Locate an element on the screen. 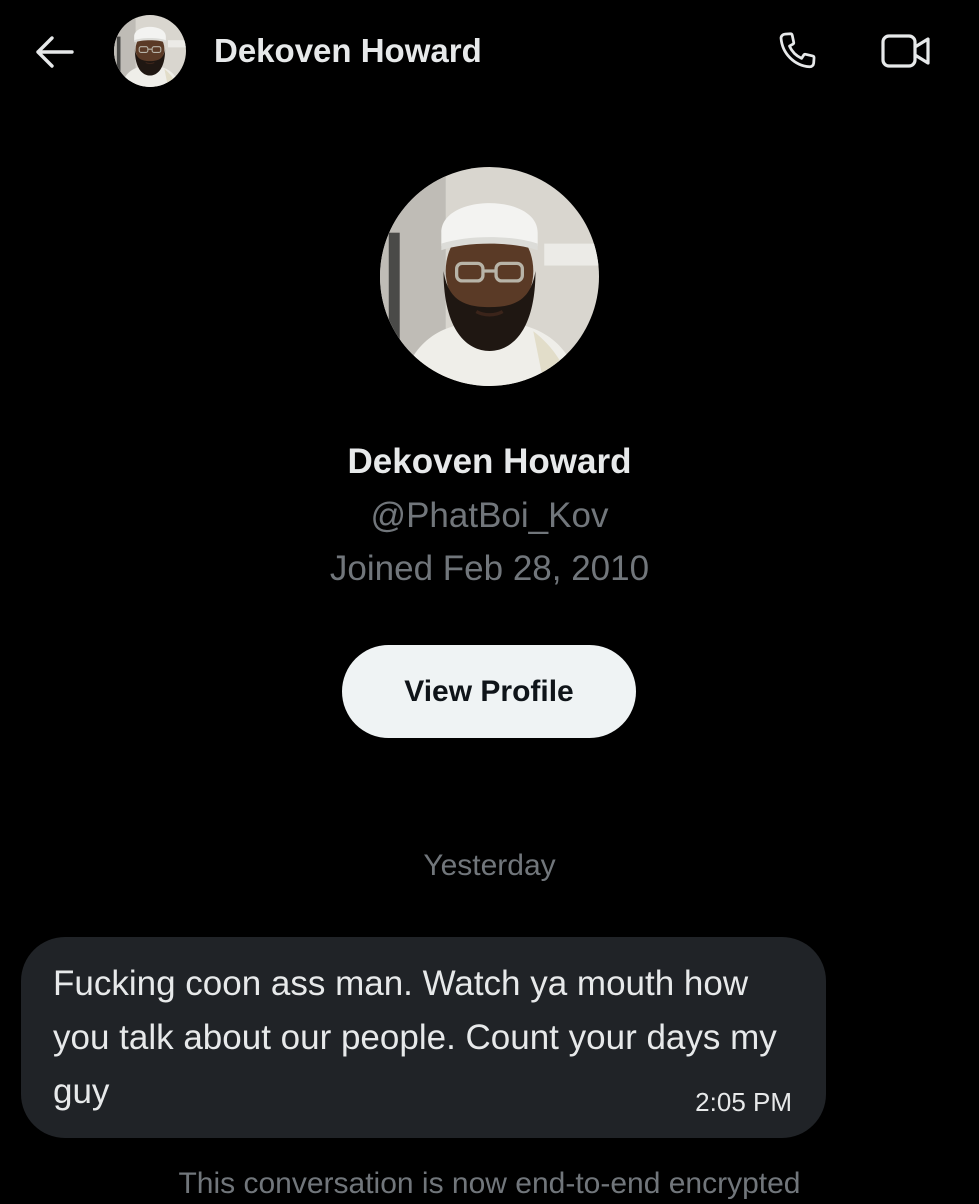  date-divider: Yesterday is located at coordinates (489, 865).